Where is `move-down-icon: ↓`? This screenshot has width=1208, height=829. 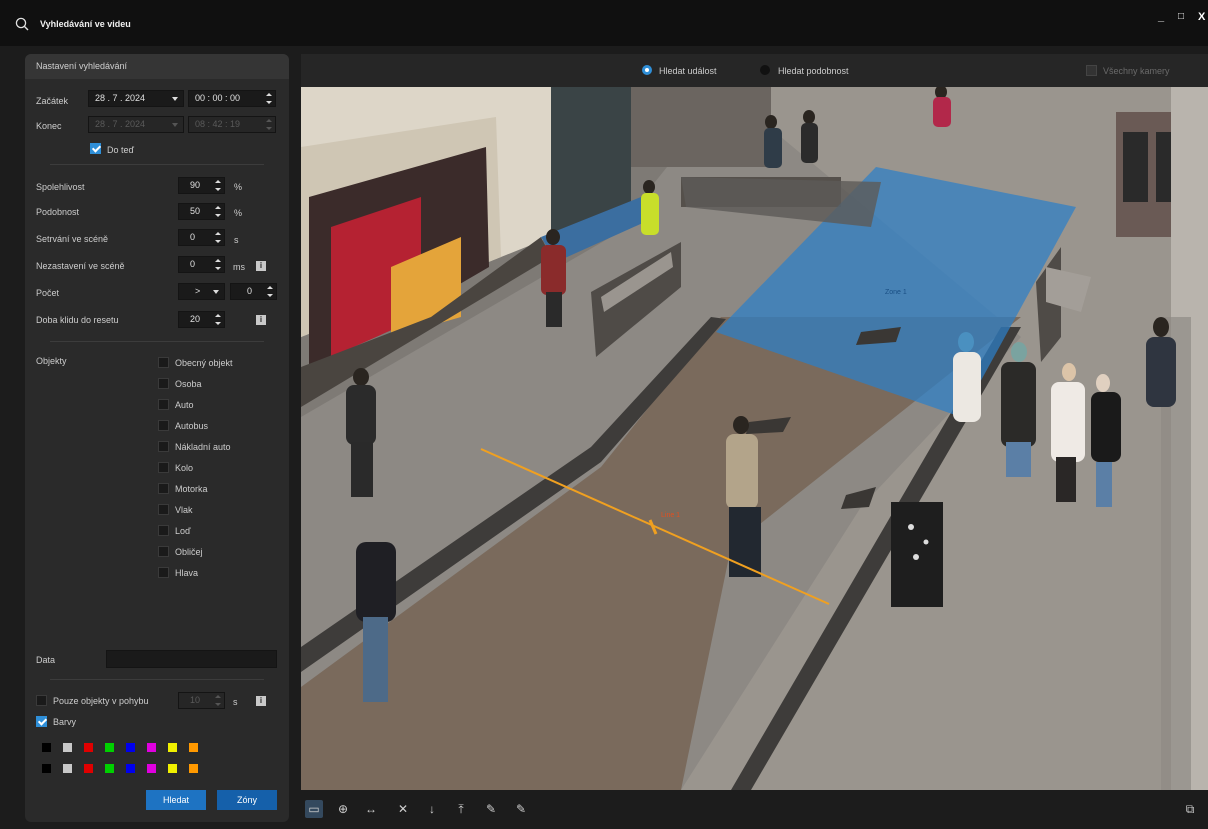
move-down-icon: ↓ is located at coordinates (432, 809).